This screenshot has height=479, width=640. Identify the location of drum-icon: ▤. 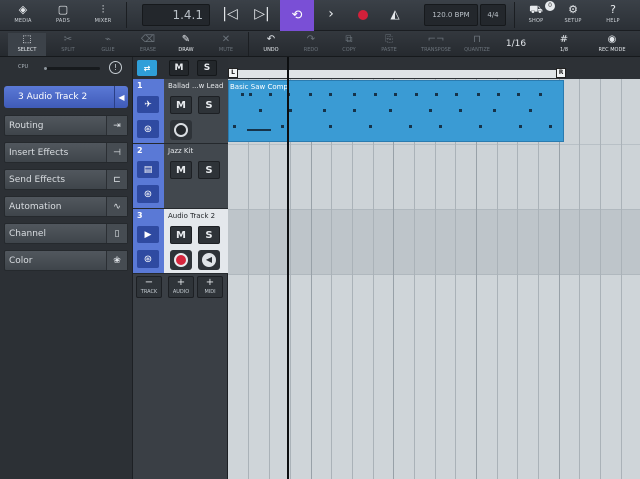
(148, 169).